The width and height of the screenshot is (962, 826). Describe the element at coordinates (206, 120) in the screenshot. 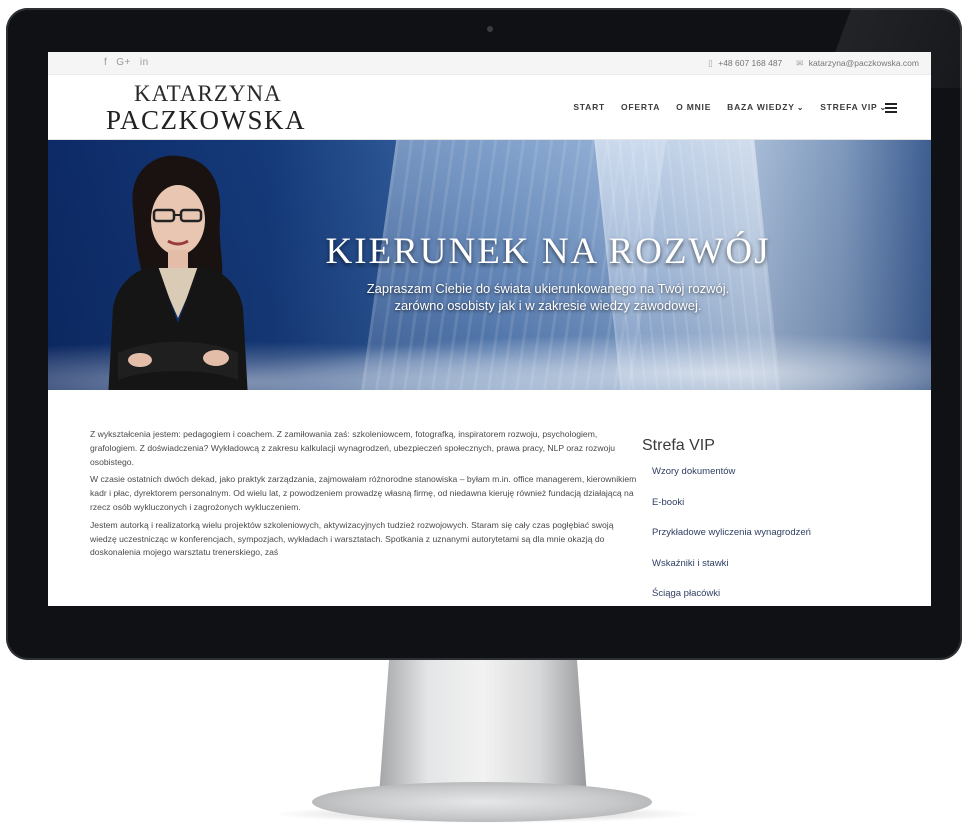

I see `logo-last-name: PACZKOWSKA` at that location.